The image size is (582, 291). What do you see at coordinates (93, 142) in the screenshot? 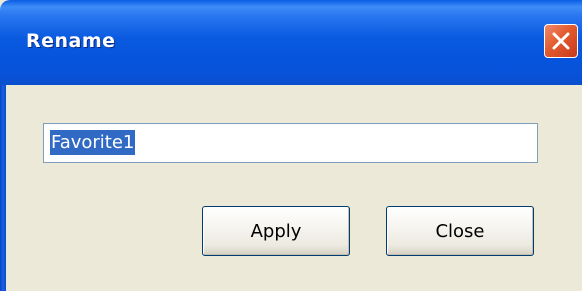
I see `name-input-value: Favorite1` at bounding box center [93, 142].